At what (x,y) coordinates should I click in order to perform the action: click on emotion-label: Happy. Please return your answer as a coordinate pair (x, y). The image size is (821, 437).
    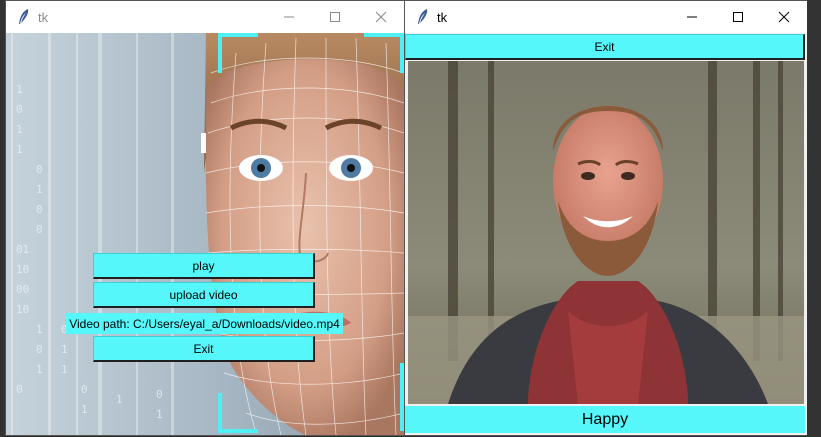
    Looking at the image, I should click on (605, 419).